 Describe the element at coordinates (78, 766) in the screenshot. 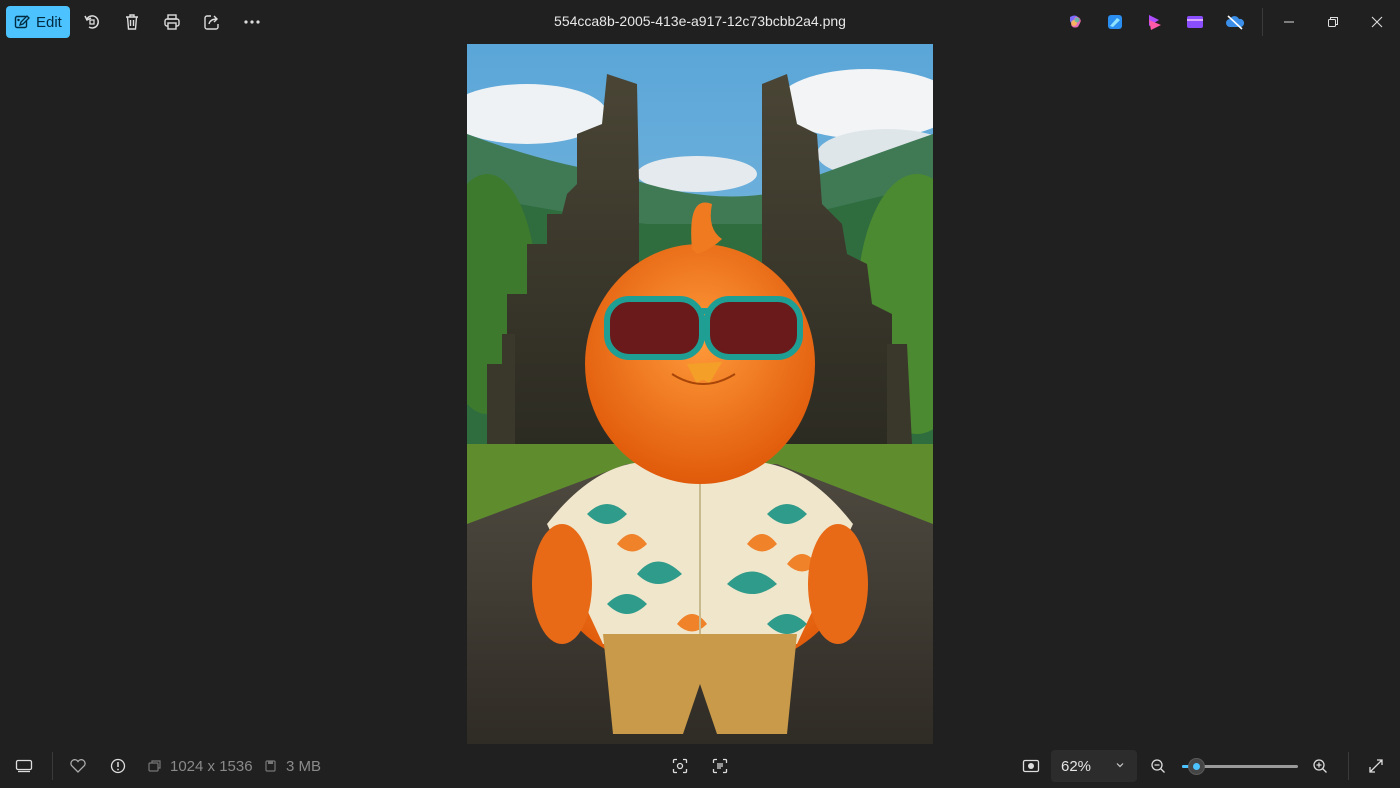

I see `favorite-icon` at that location.